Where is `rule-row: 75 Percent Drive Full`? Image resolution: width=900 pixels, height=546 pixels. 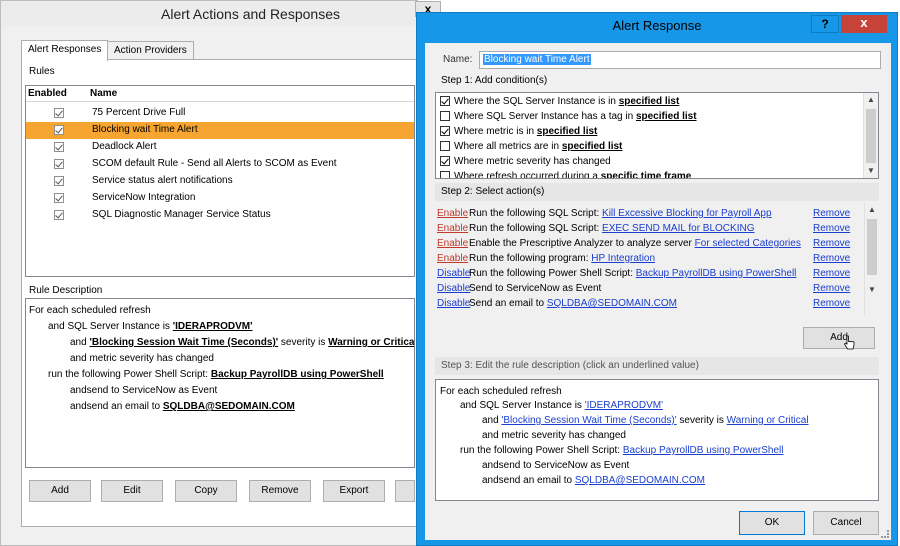
rule-row: 75 Percent Drive Full is located at coordinates (220, 113).